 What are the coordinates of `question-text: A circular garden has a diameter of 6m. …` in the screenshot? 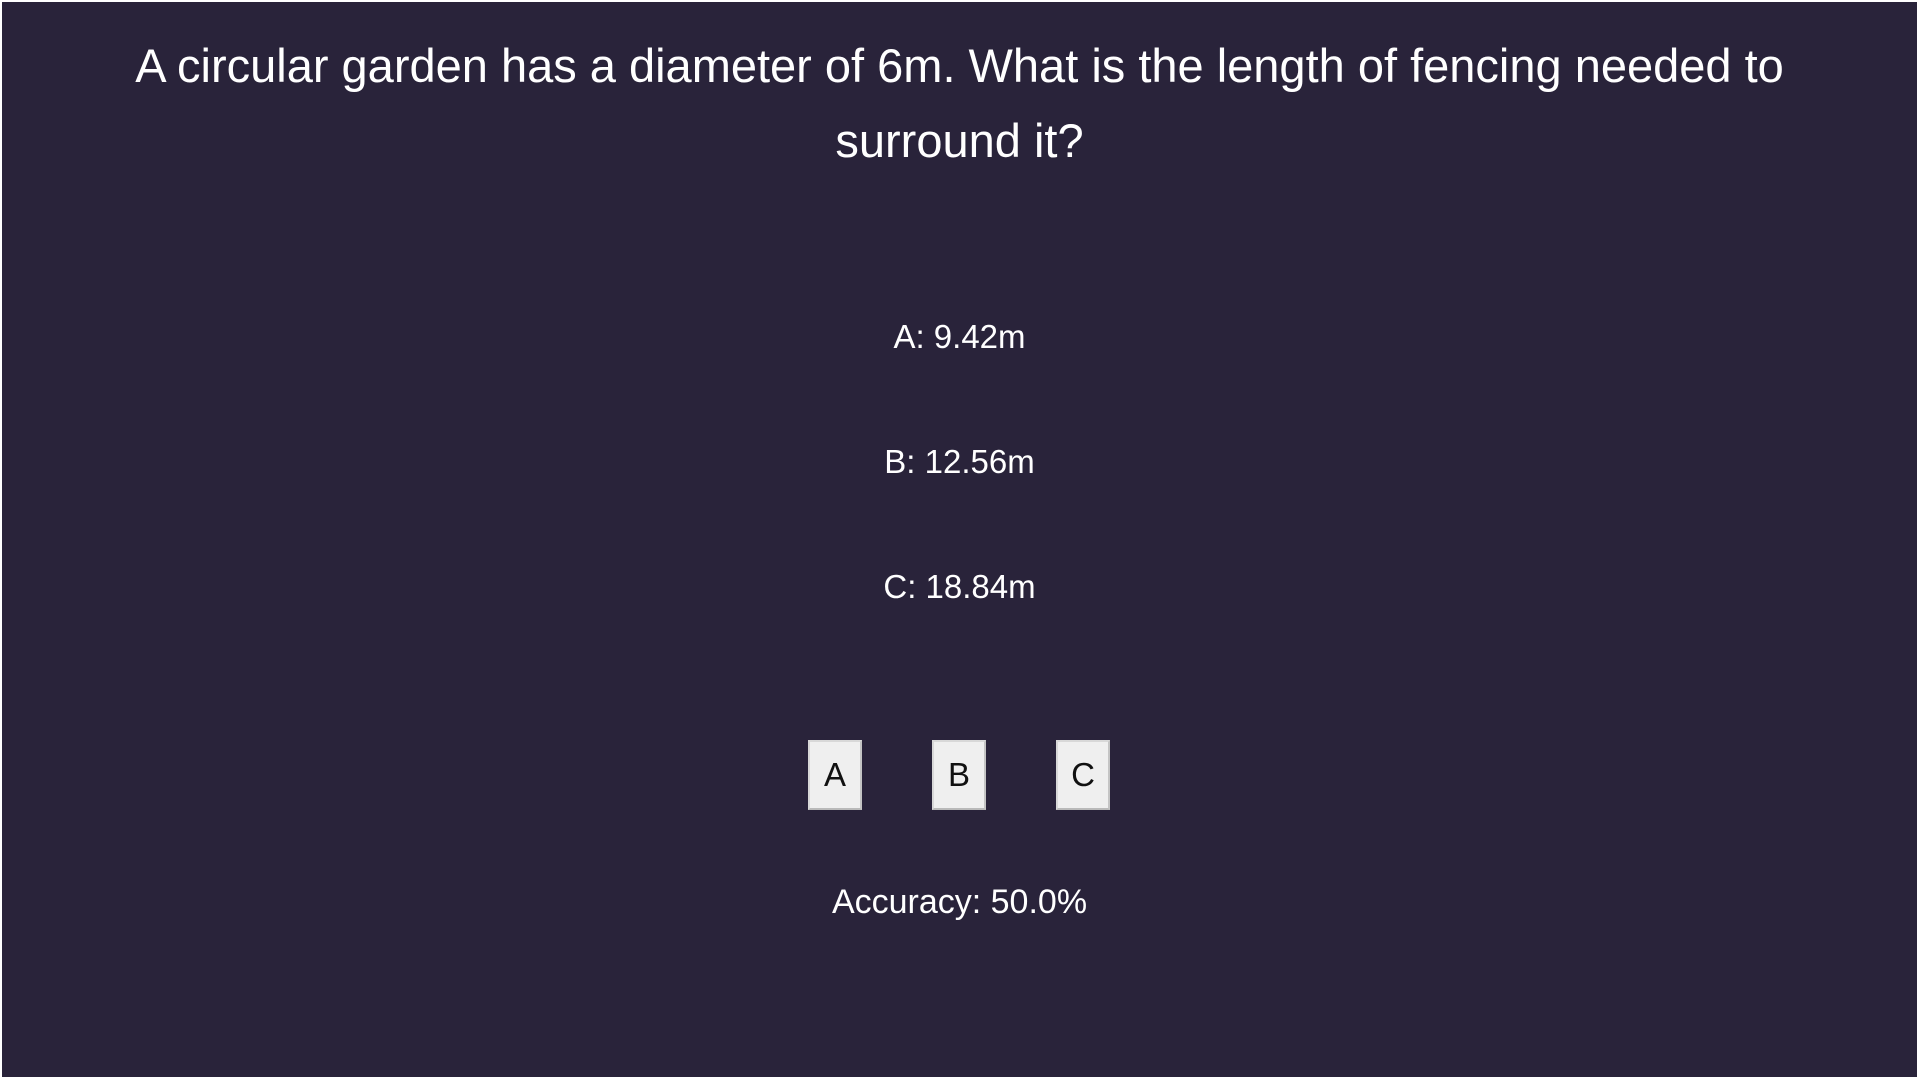 It's located at (959, 103).